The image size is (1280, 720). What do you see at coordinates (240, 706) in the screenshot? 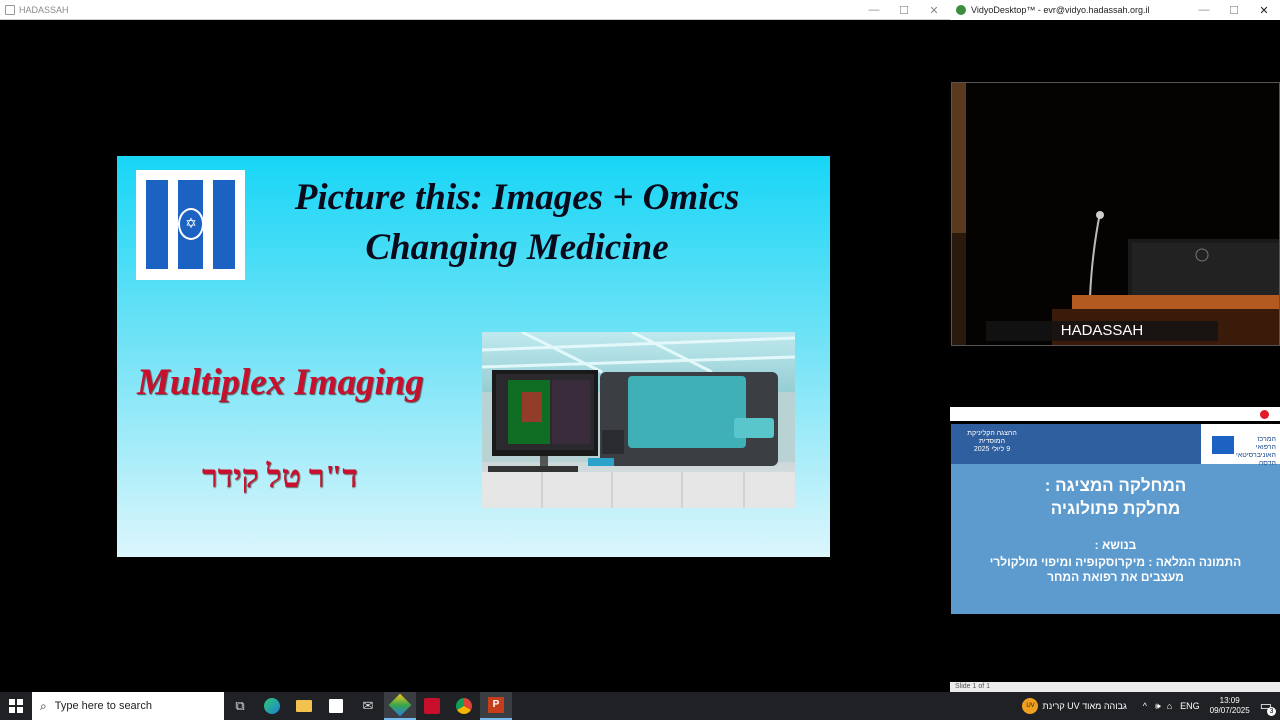
I see `task-view-icon: ⧉` at bounding box center [240, 706].